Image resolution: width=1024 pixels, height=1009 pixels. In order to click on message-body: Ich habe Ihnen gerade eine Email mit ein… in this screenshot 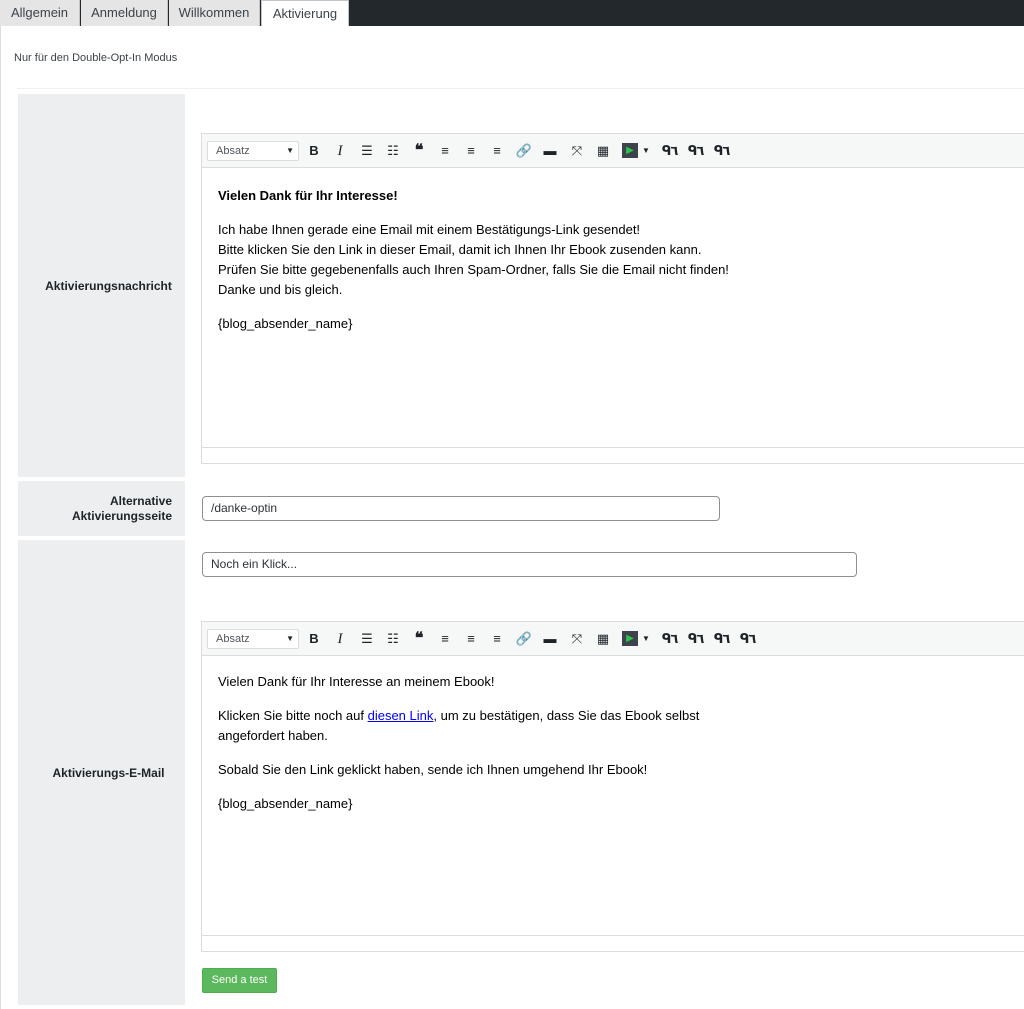, I will do `click(613, 260)`.